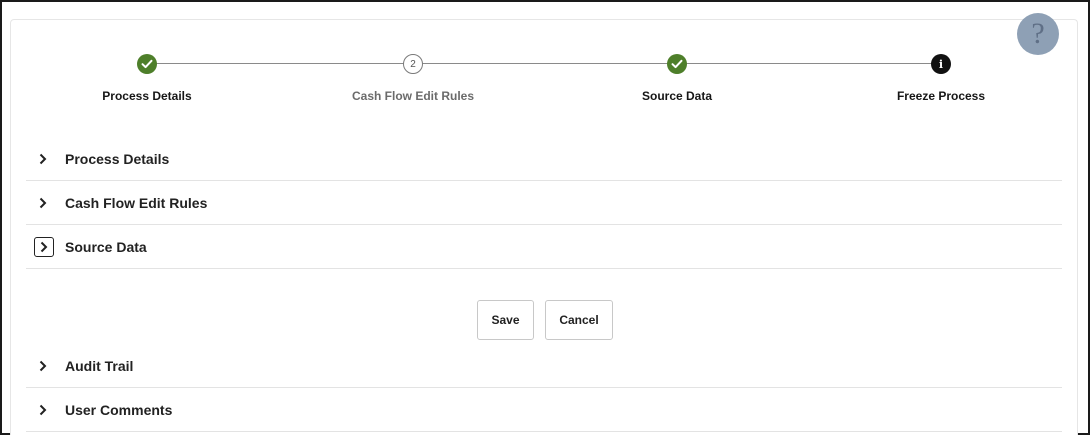 The image size is (1090, 435). What do you see at coordinates (413, 64) in the screenshot?
I see `step-number-icon: 2` at bounding box center [413, 64].